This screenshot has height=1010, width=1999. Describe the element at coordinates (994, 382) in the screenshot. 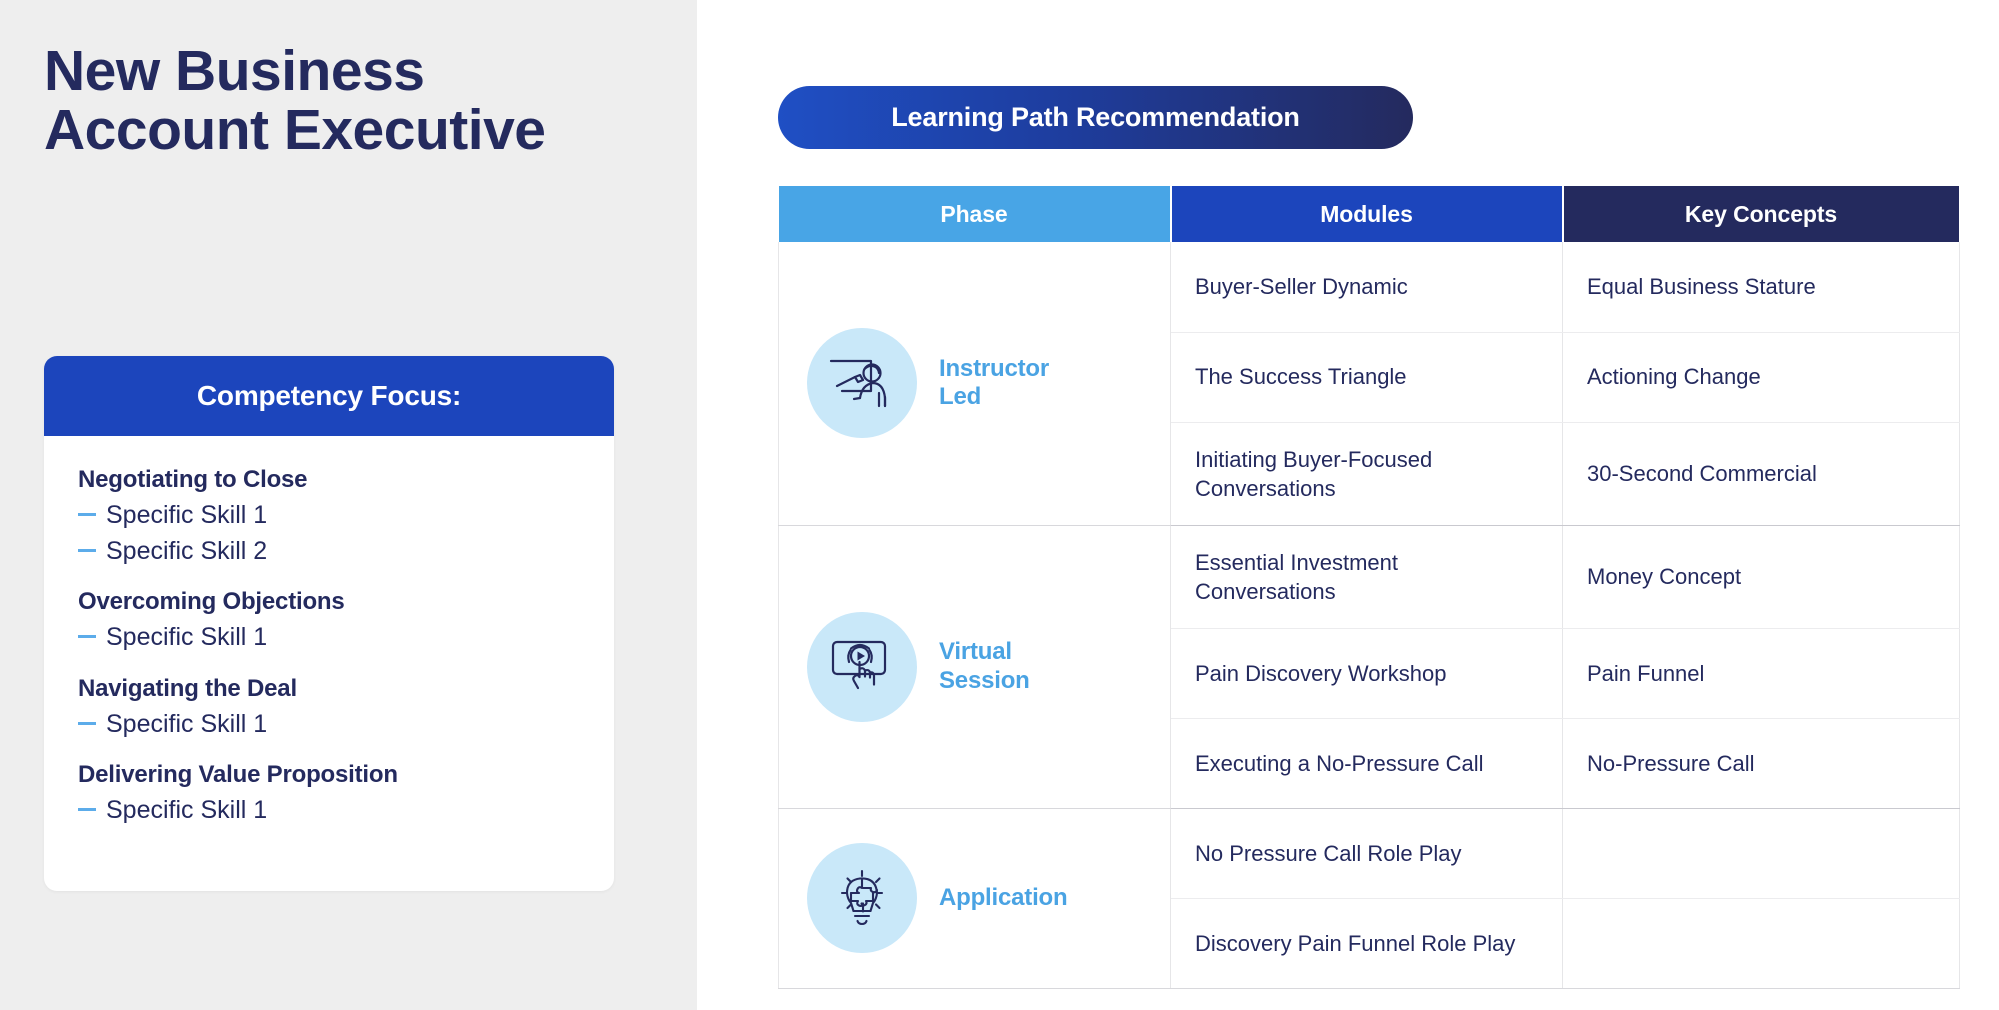

I see `phase-label-instructor-led: Instructor Led` at that location.